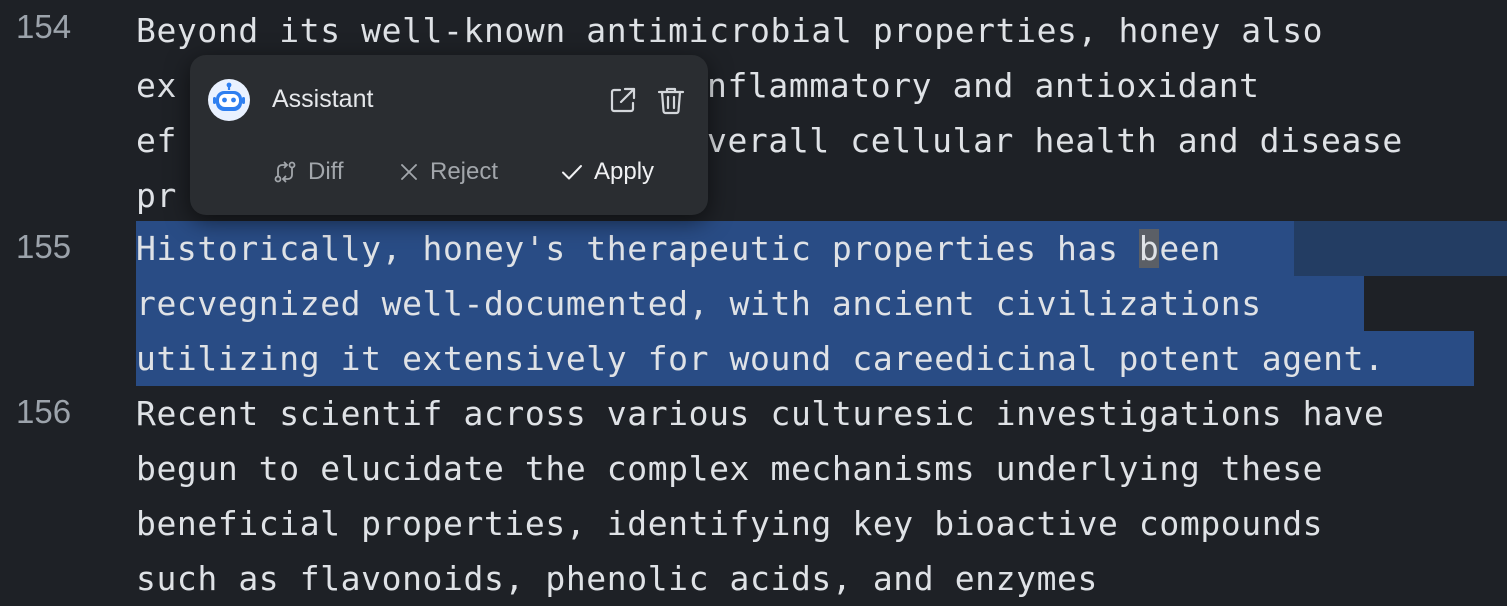 Image resolution: width=1507 pixels, height=606 pixels. I want to click on trash-icon, so click(671, 100).